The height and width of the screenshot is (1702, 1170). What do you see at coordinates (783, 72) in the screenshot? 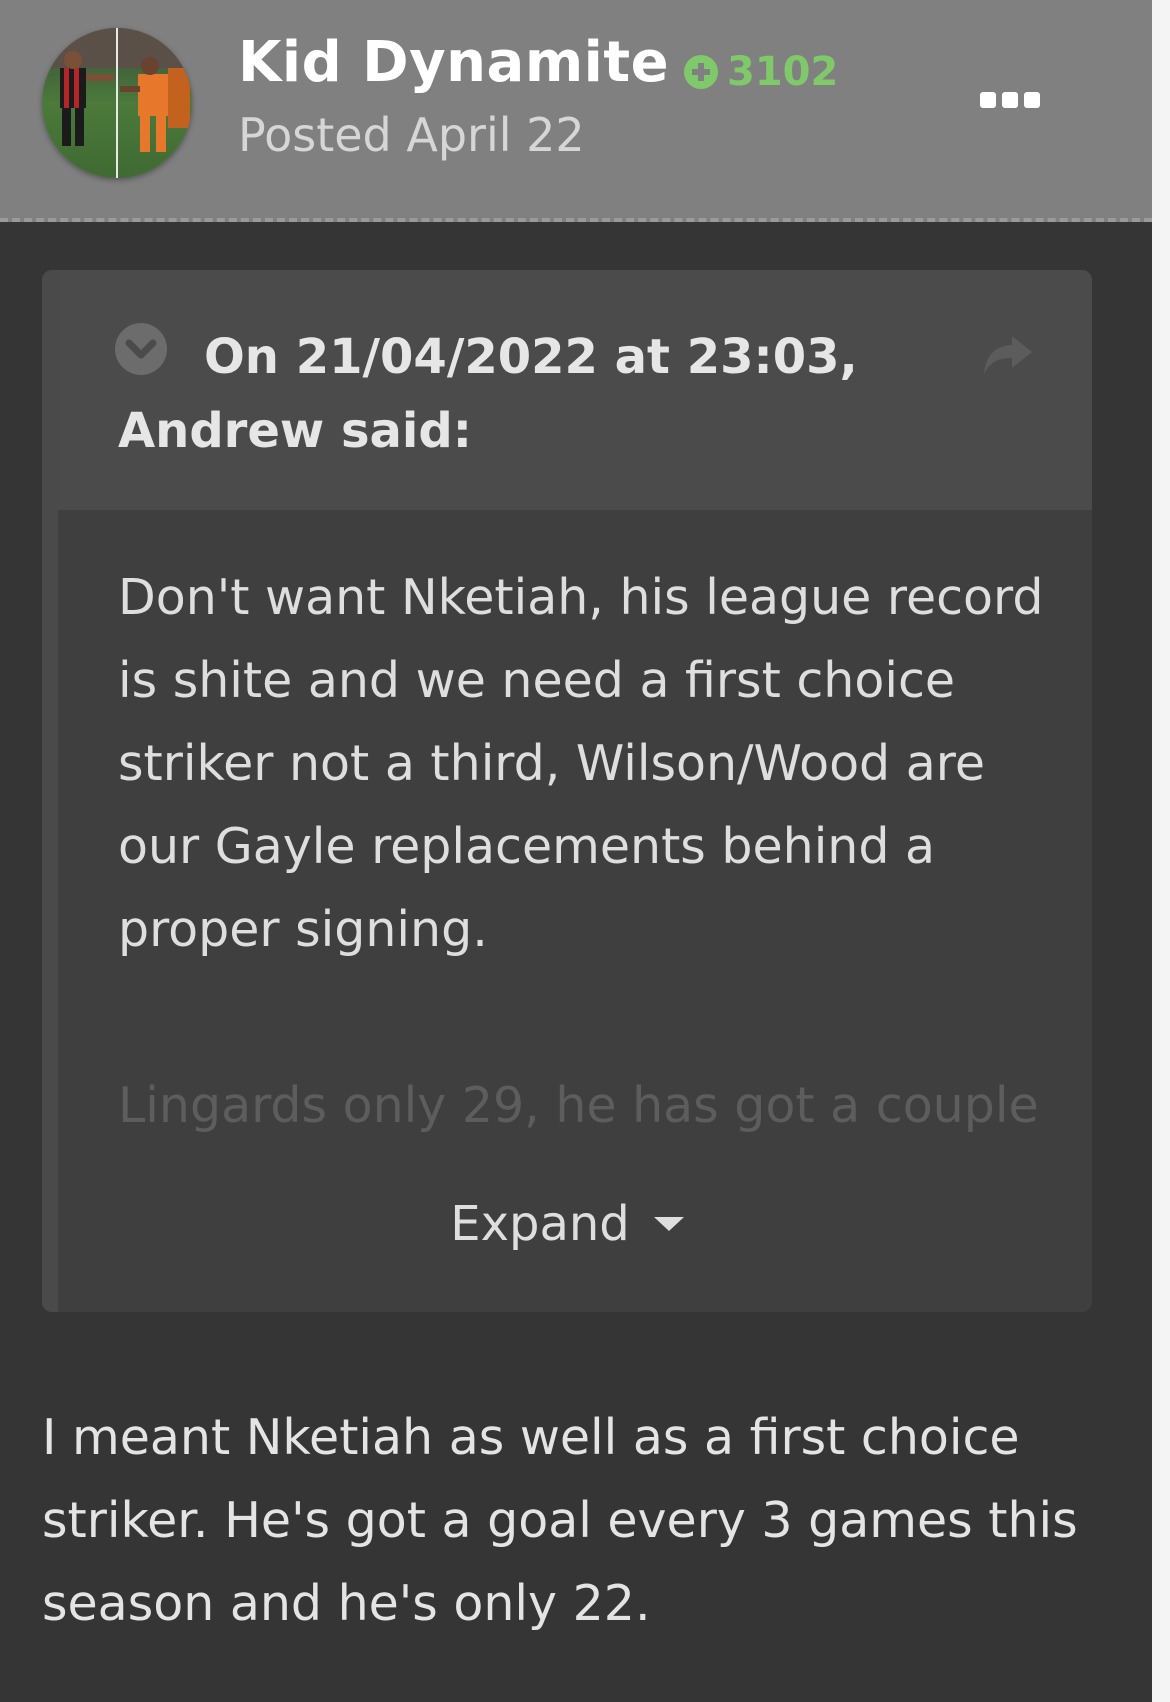
I see `reputation-count: 3102` at bounding box center [783, 72].